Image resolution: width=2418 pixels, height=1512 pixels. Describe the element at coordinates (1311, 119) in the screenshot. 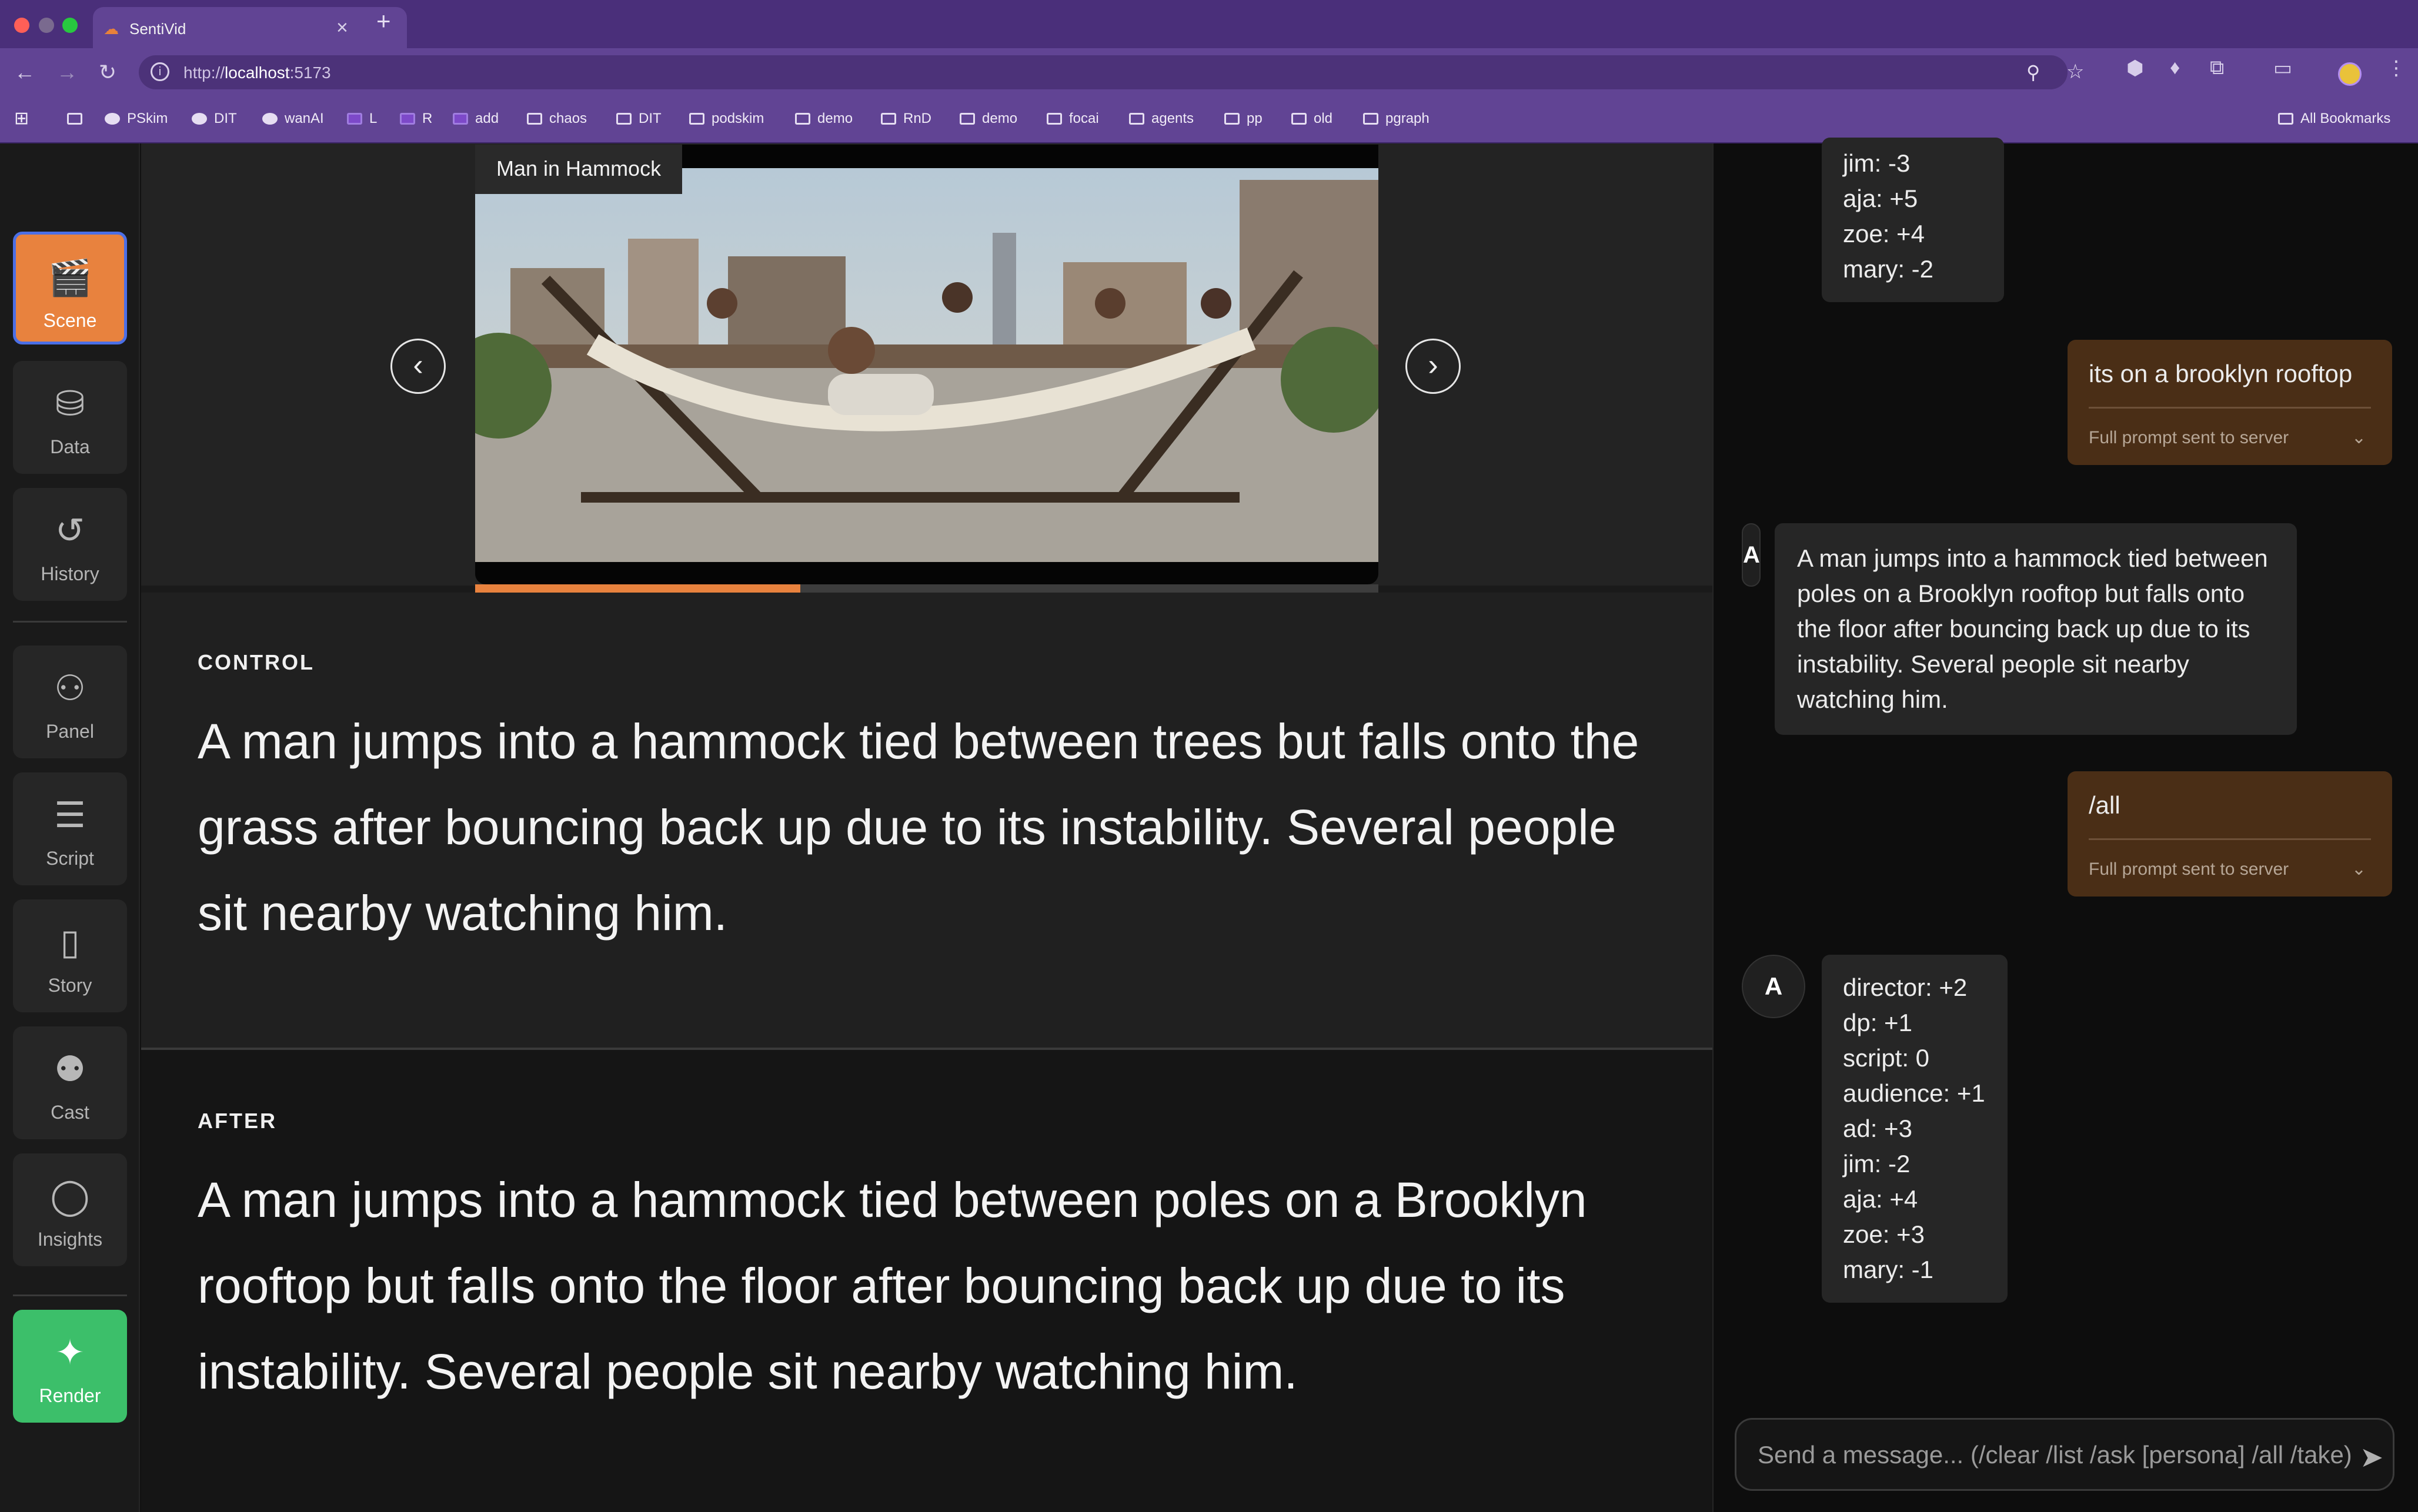

I see `bookmark-folder: old` at that location.